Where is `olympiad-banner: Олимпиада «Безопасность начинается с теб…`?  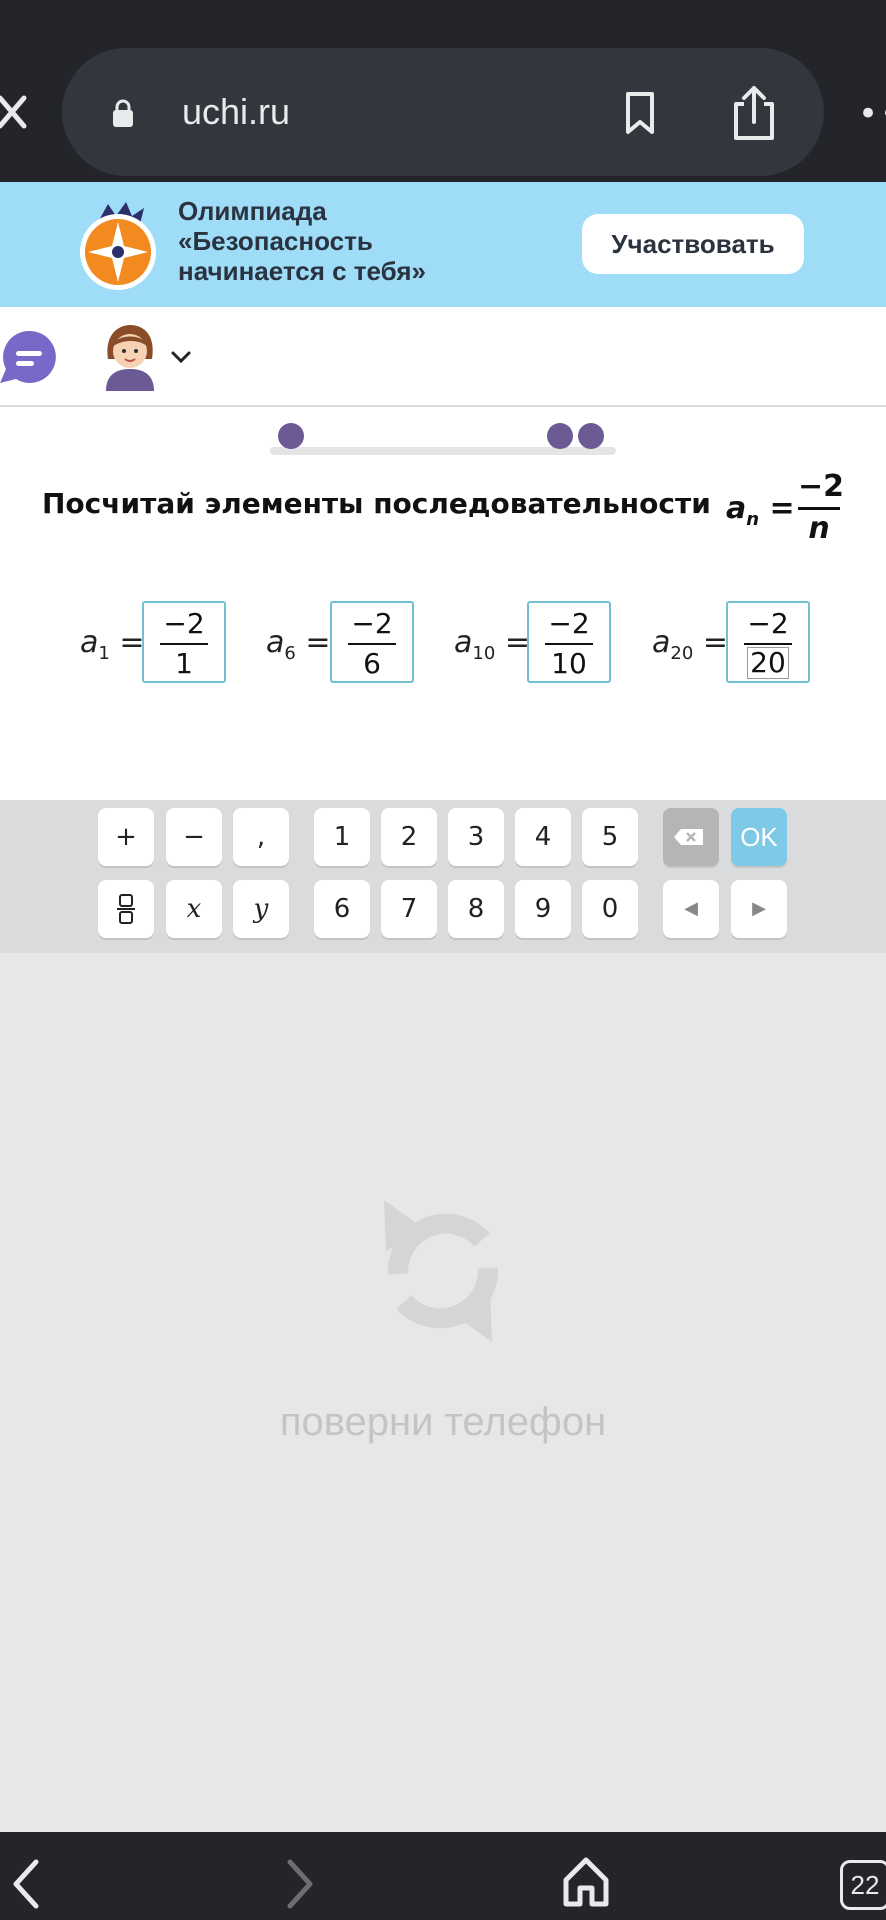 olympiad-banner: Олимпиада «Безопасность начинается с теб… is located at coordinates (443, 244).